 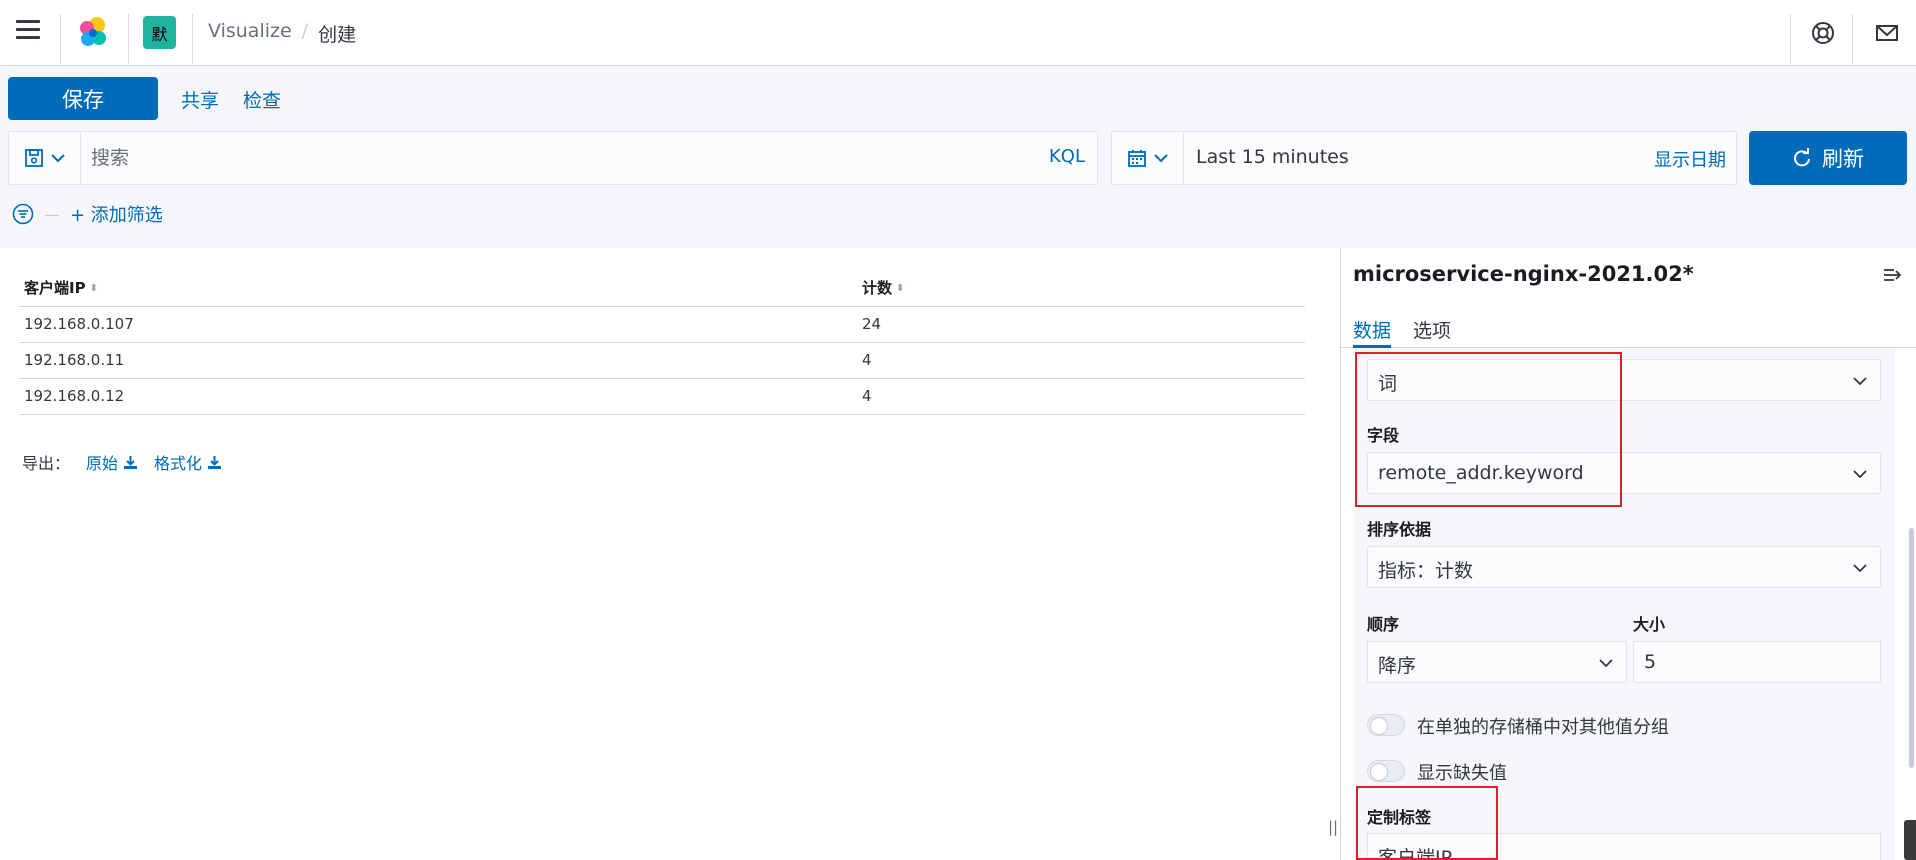 What do you see at coordinates (440, 288) in the screenshot?
I see `column-header-client-ip: 客户端IP ⬍` at bounding box center [440, 288].